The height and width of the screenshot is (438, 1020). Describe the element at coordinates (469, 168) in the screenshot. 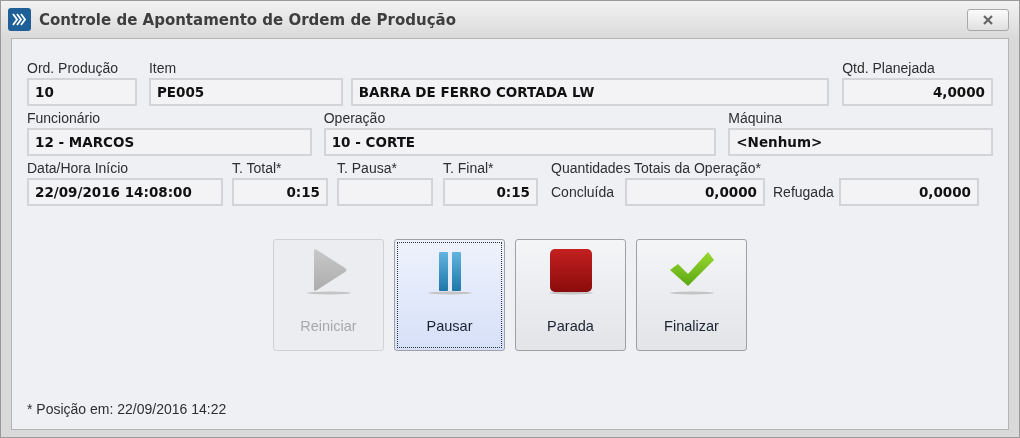

I see `field-label: T. Final*` at that location.